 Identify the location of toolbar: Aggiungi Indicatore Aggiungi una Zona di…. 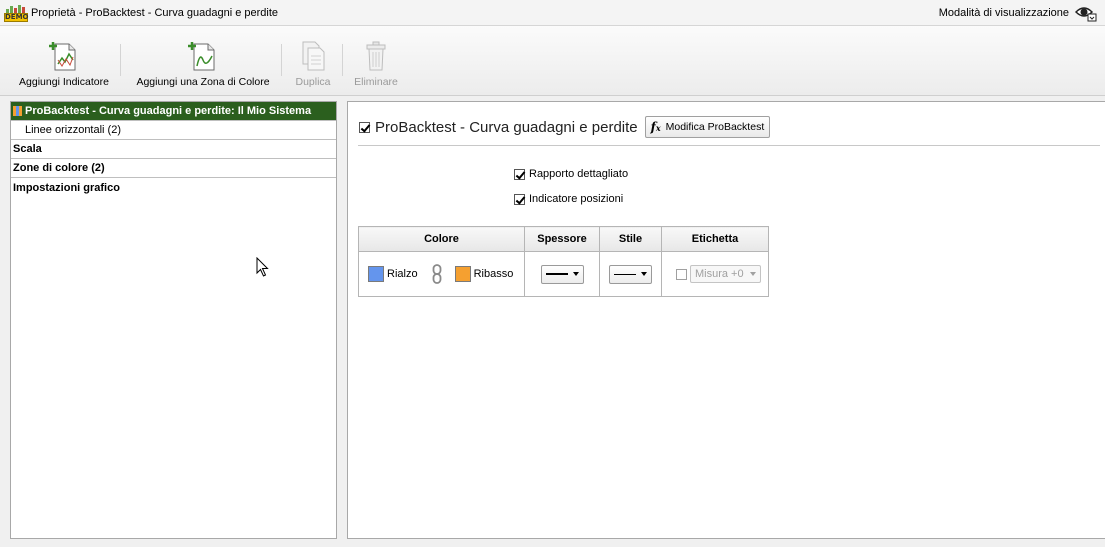
(552, 61).